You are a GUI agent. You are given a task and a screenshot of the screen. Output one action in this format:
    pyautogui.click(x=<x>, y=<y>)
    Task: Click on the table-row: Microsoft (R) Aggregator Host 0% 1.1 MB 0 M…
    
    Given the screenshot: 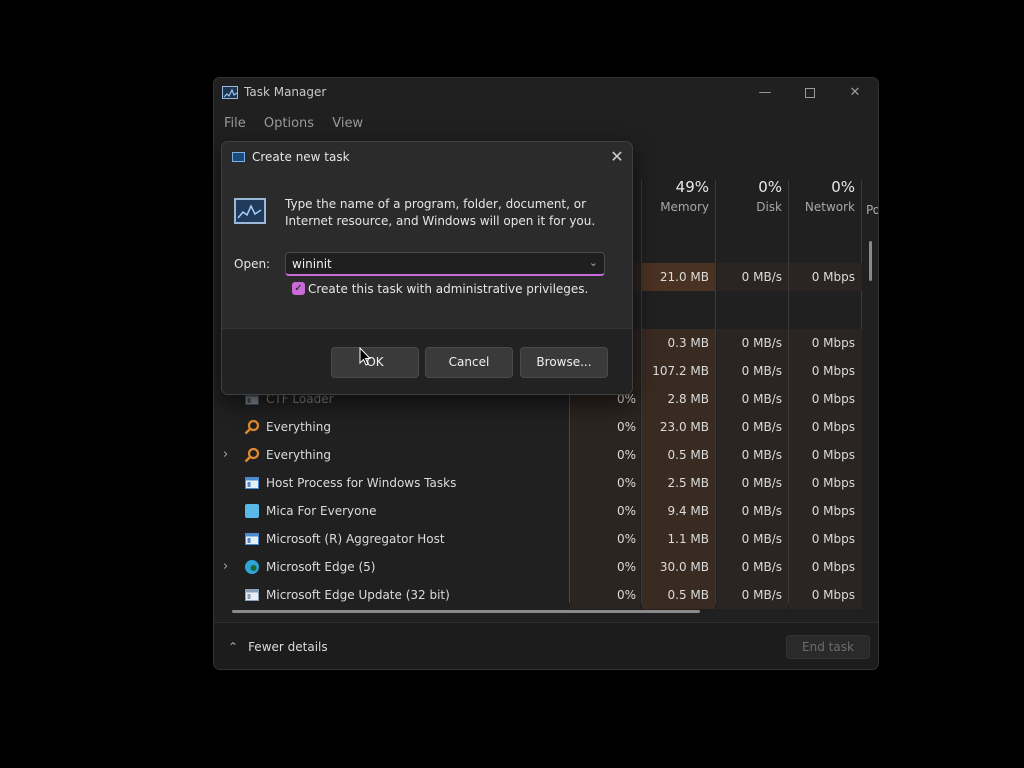 What is the action you would take?
    pyautogui.click(x=538, y=539)
    